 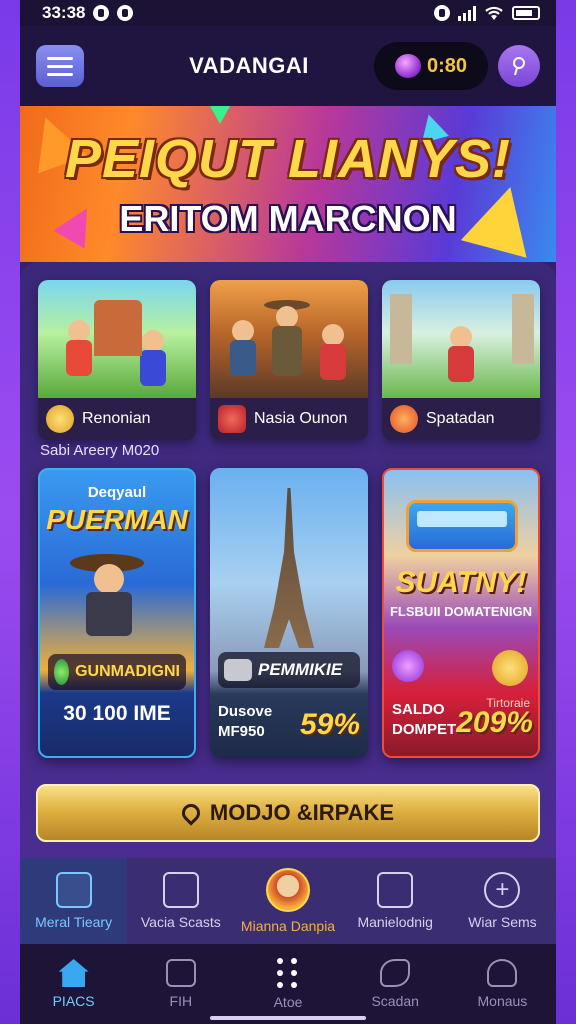 I want to click on nav-item-fih: FIH, so click(x=180, y=984).